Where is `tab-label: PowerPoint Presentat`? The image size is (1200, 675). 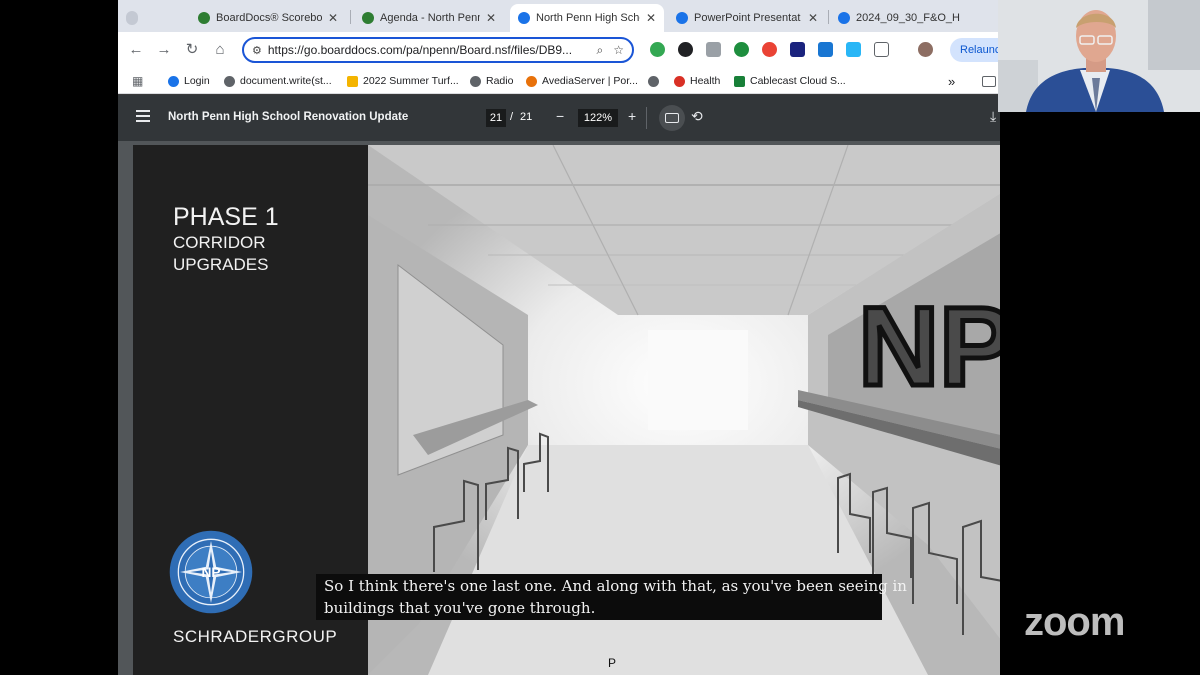 tab-label: PowerPoint Presentat is located at coordinates (747, 18).